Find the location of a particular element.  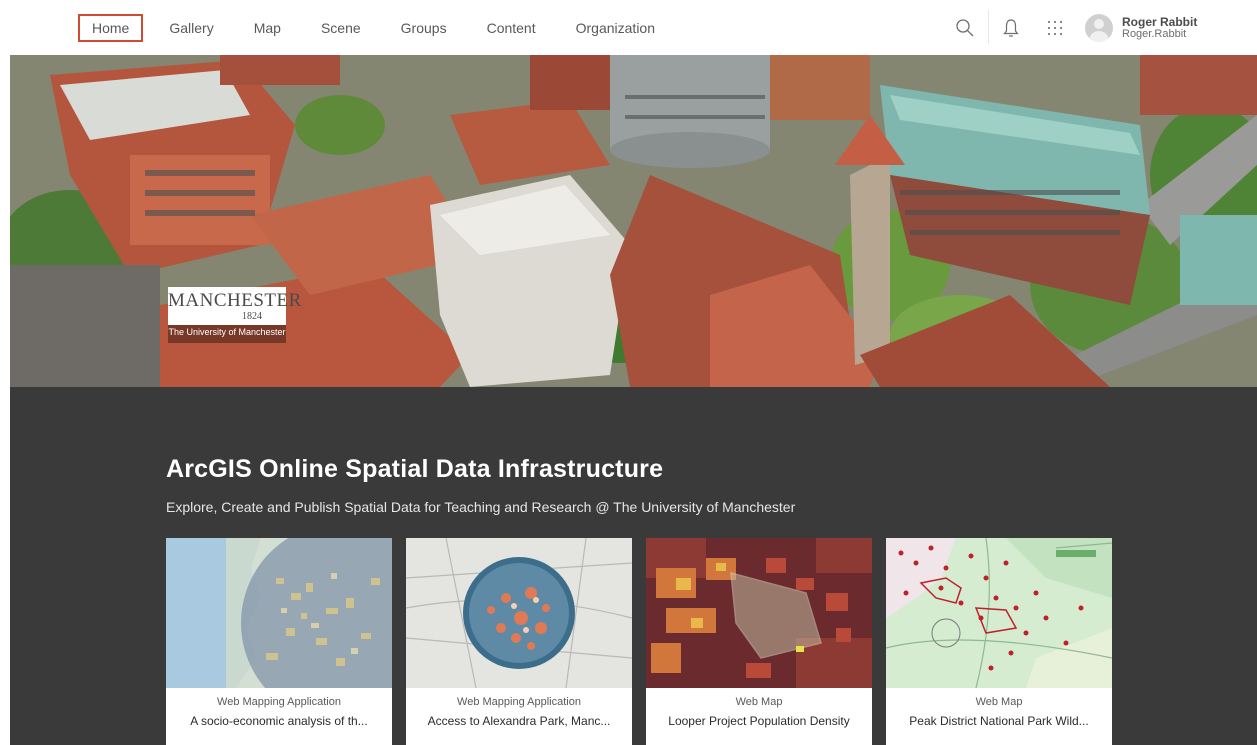

user-name: Roger Rabbit is located at coordinates (1160, 22).